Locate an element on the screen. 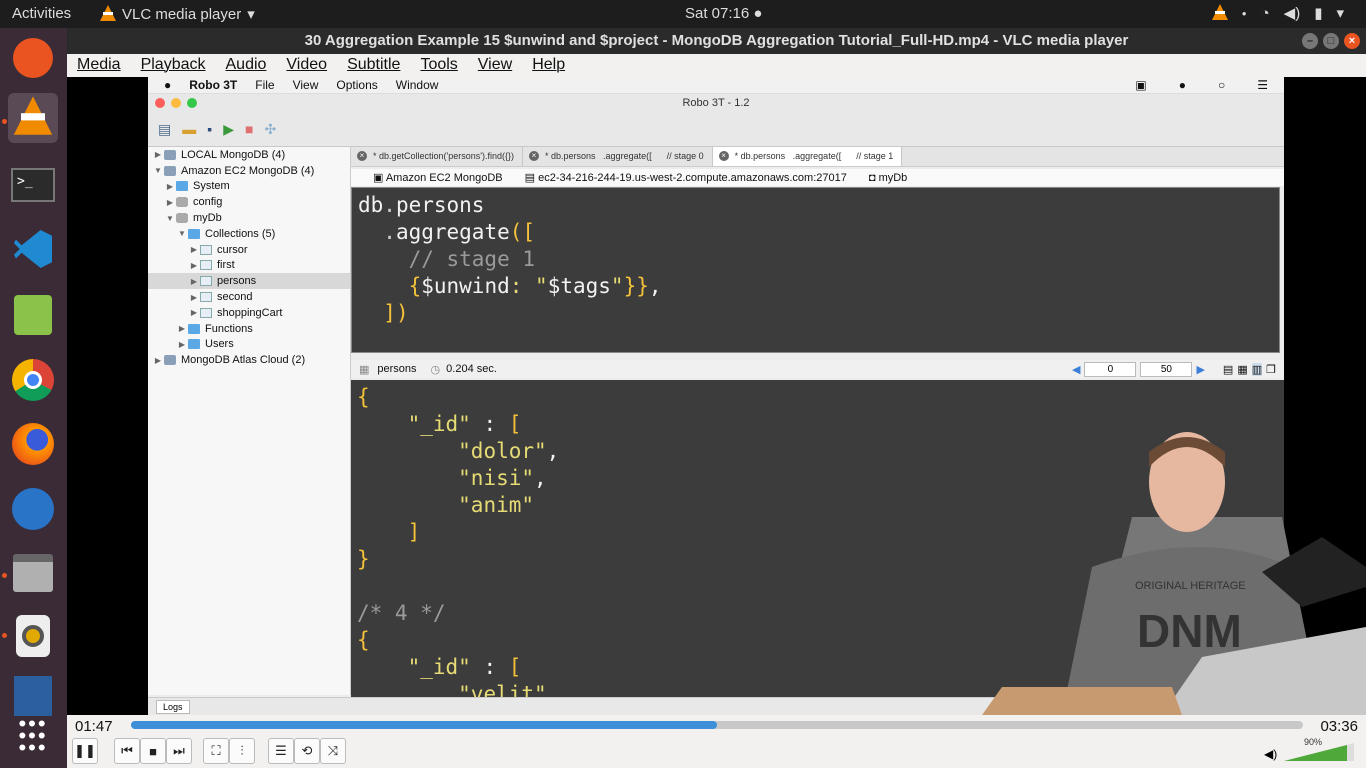  tree-item: ▼ Collections (5) is located at coordinates (249, 234).